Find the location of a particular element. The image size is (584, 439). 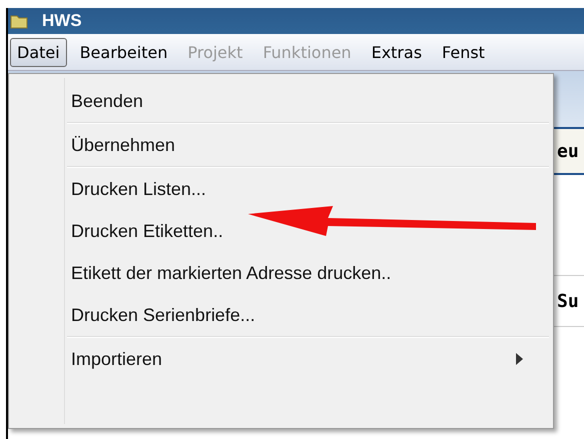

column-heading: eu is located at coordinates (568, 151).